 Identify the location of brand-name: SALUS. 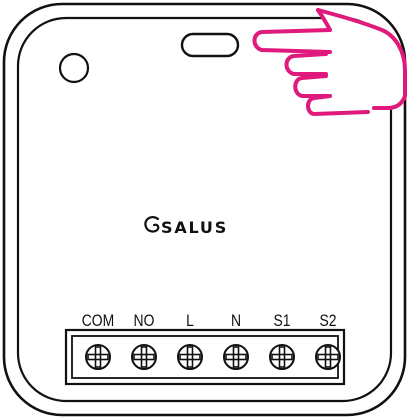
(194, 227).